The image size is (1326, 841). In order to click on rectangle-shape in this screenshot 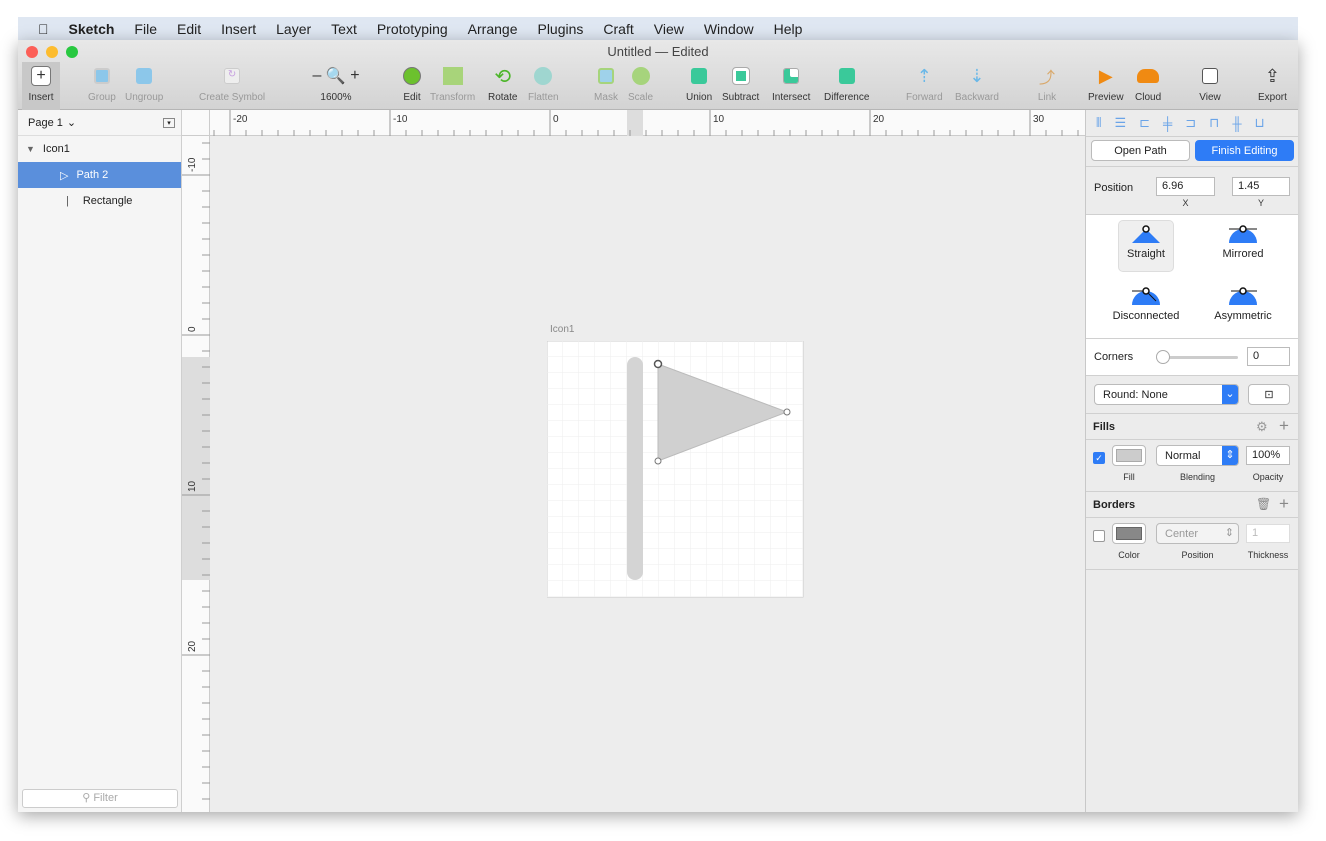, I will do `click(635, 468)`.